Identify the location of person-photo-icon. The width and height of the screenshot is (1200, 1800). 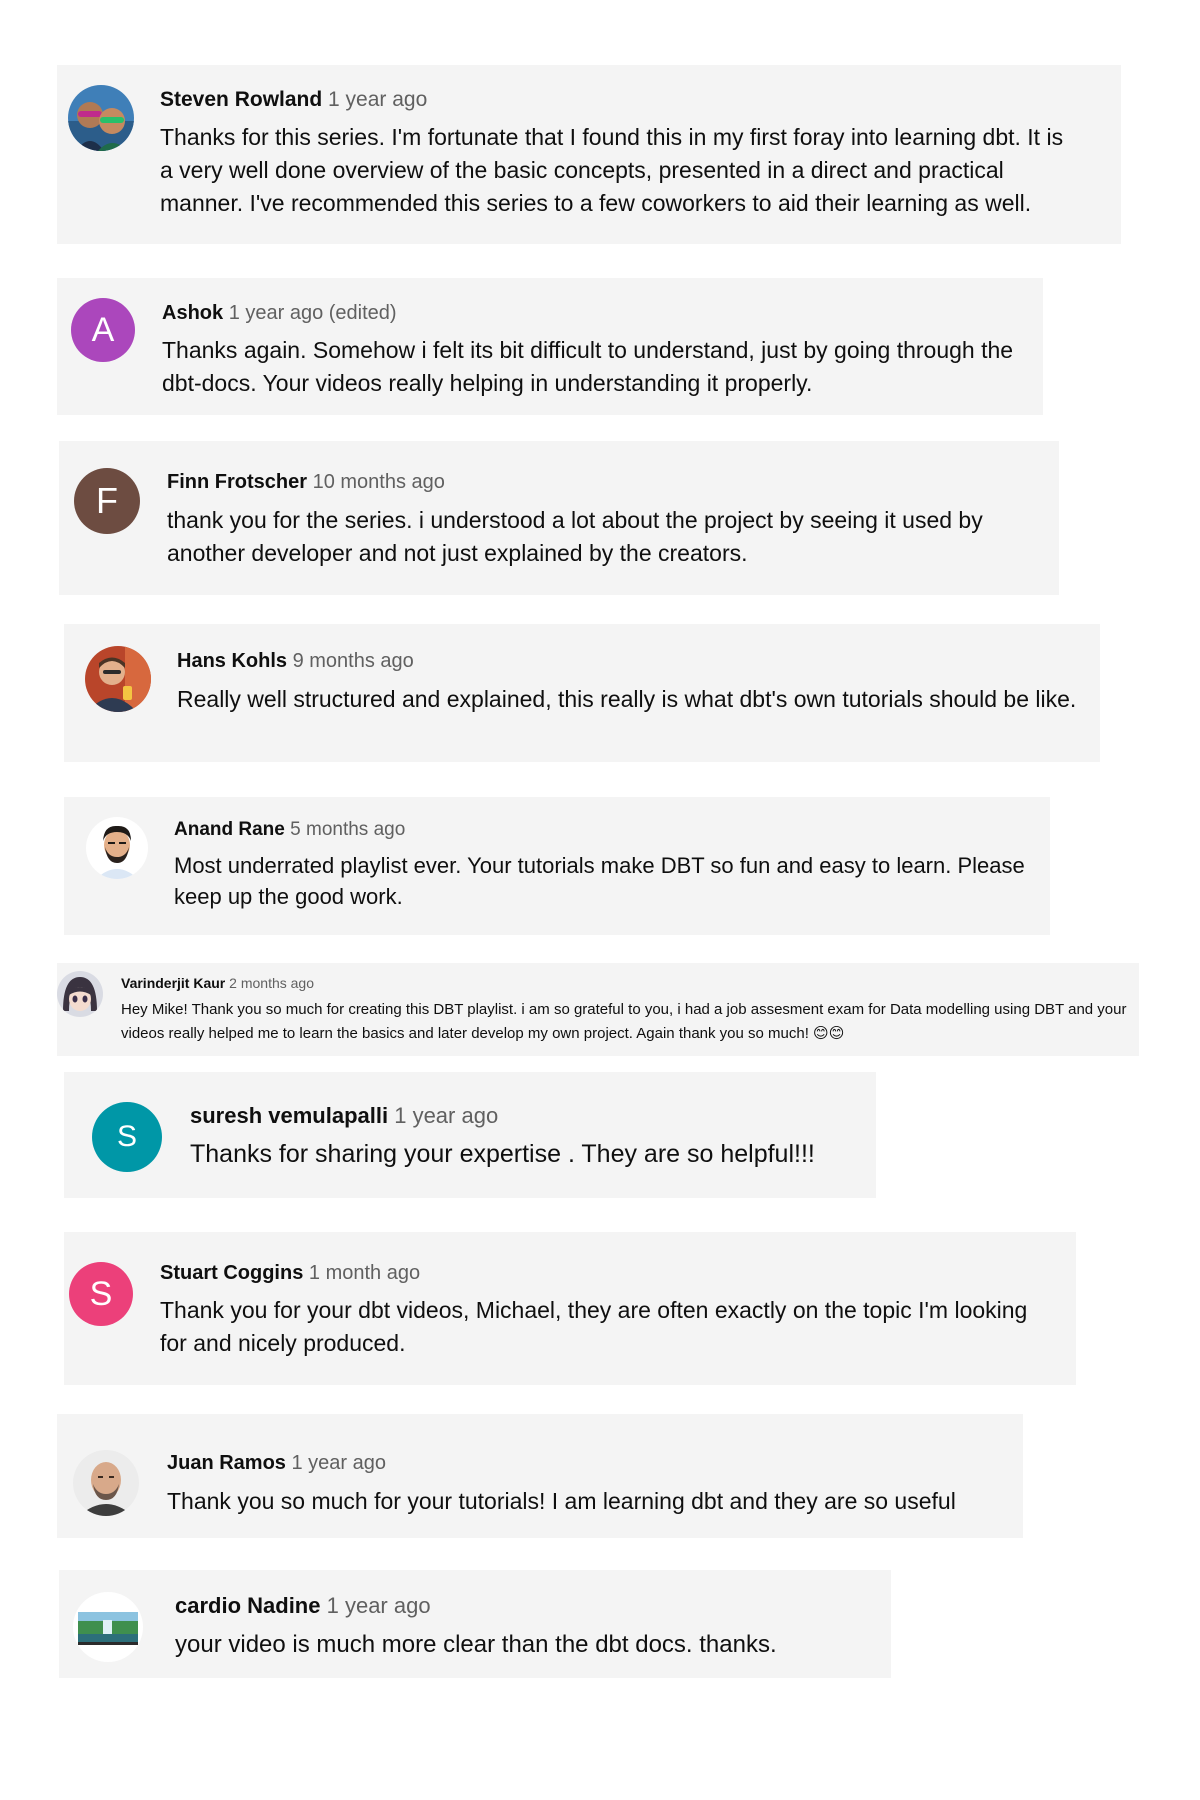
(118, 679).